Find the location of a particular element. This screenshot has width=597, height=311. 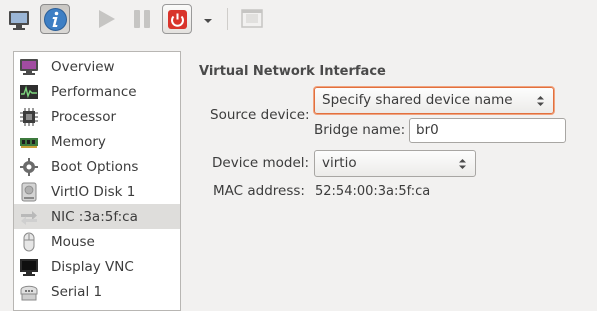

run-button is located at coordinates (106, 19).